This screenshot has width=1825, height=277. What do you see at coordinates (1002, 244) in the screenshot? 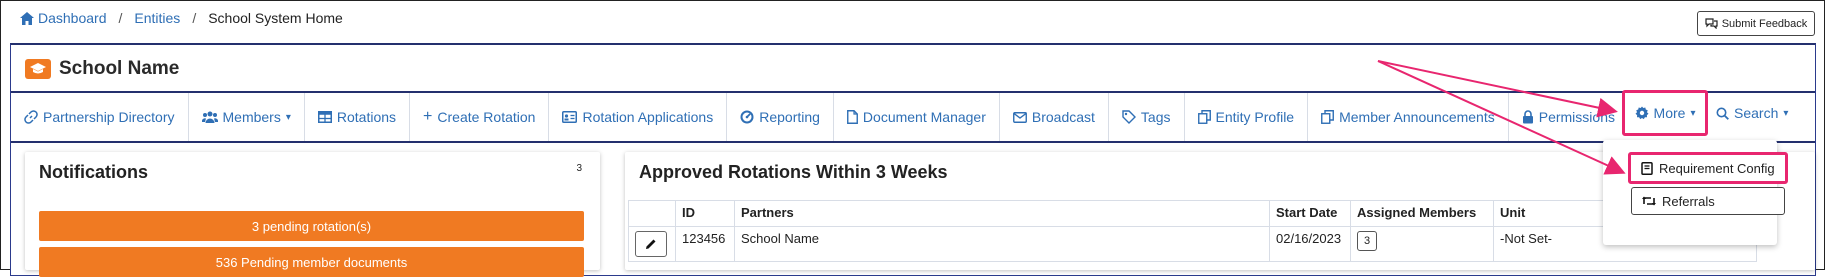
I see `table-cell-partners: School Name` at bounding box center [1002, 244].